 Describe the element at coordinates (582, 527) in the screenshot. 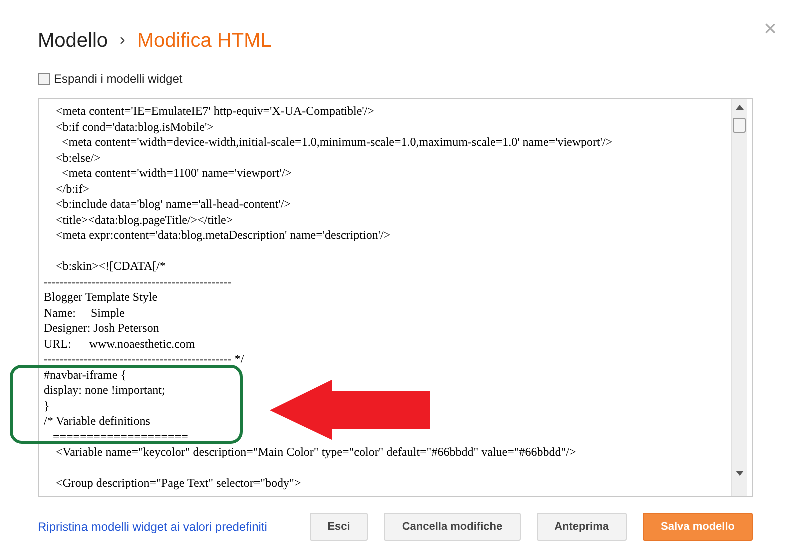

I see `dialog-button: Anteprima` at that location.